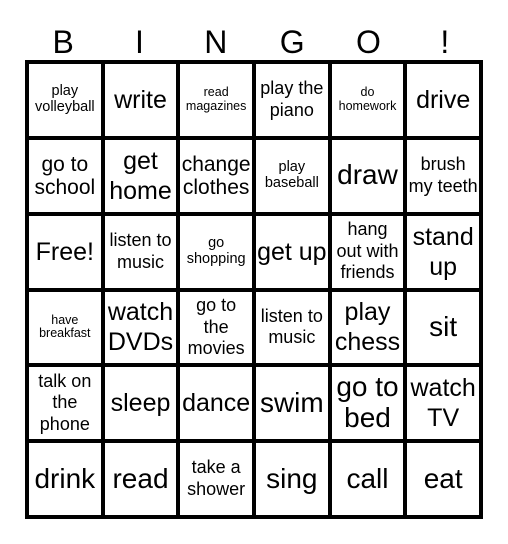 The height and width of the screenshot is (544, 508). I want to click on bingo-cell: sleep, so click(140, 403).